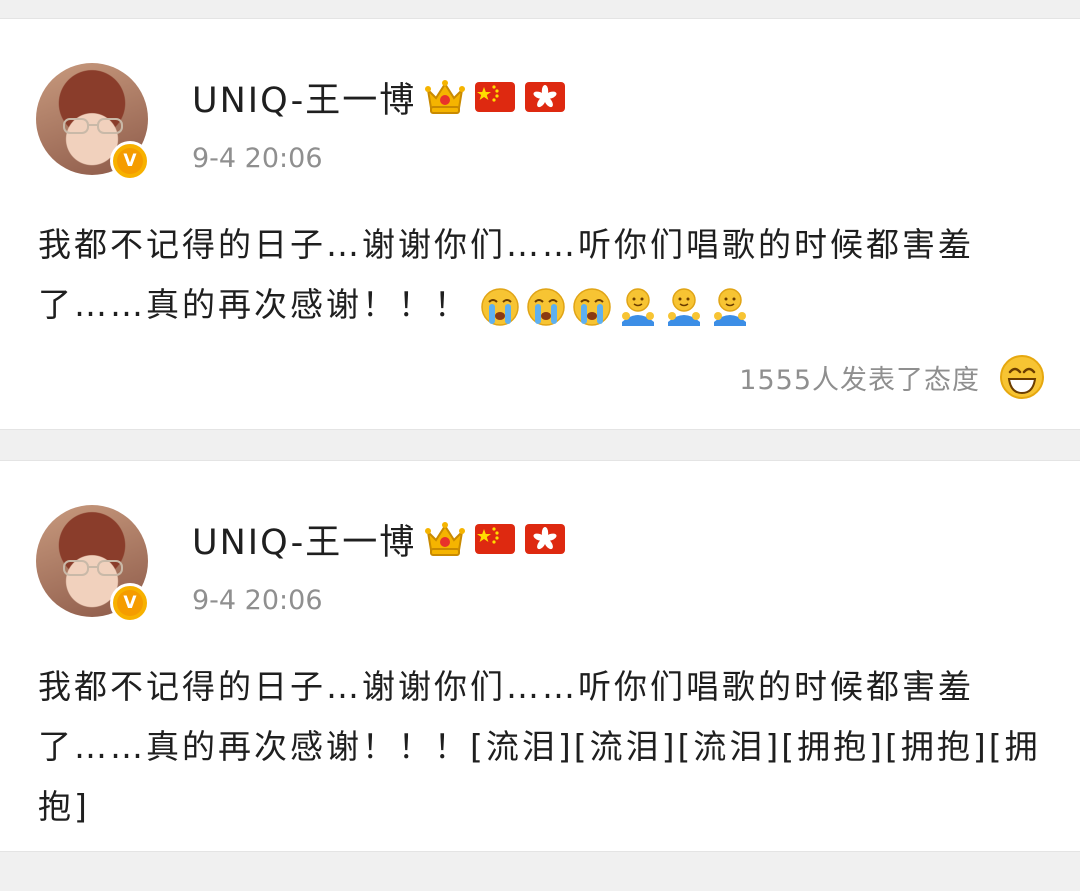 The image size is (1080, 891). I want to click on reactions-summary: 1555人发表了态度, so click(892, 377).